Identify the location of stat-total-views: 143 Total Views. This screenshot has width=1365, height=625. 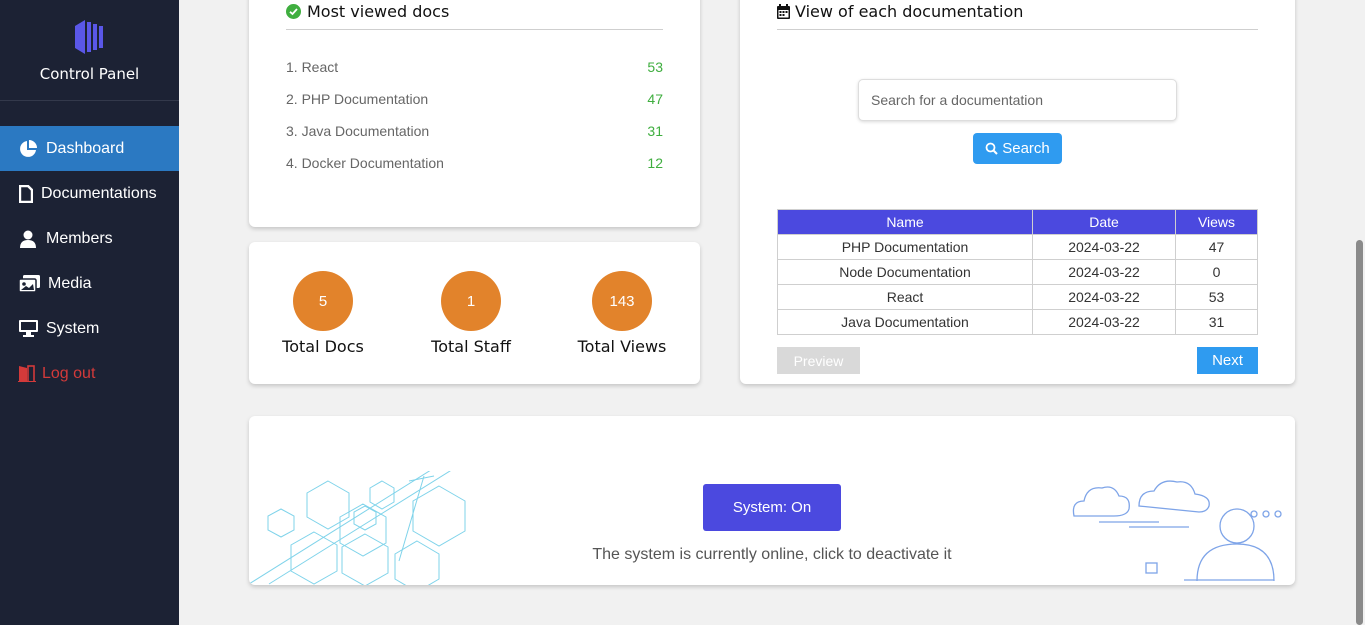
(622, 313).